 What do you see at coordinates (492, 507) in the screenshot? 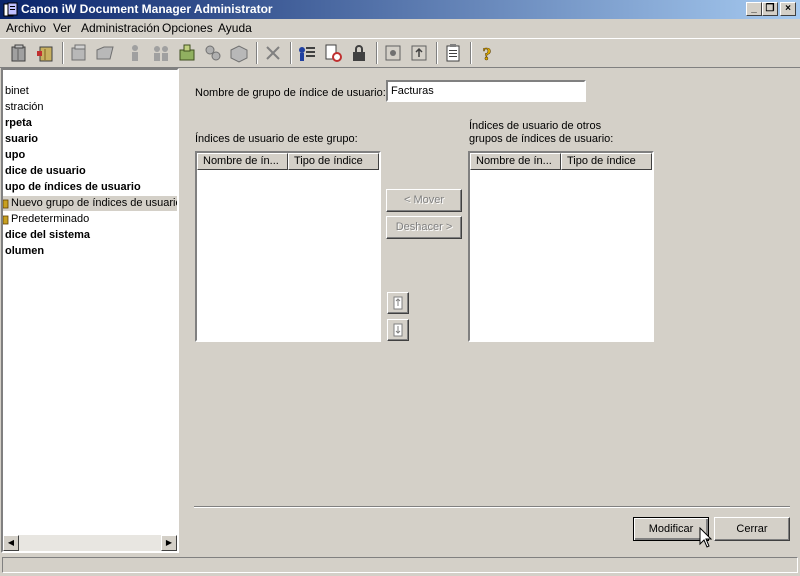
I see `divider` at bounding box center [492, 507].